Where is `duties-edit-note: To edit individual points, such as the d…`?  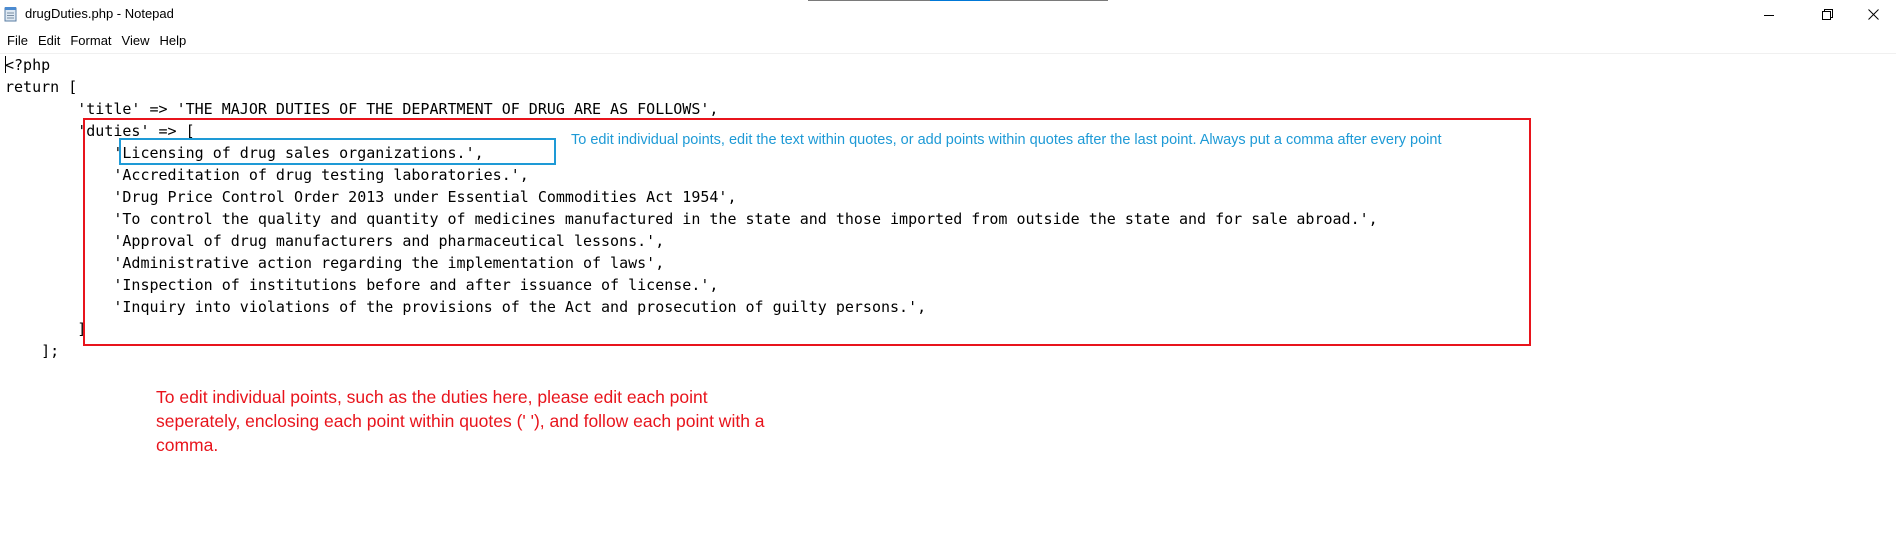 duties-edit-note: To edit individual points, such as the d… is located at coordinates (460, 421).